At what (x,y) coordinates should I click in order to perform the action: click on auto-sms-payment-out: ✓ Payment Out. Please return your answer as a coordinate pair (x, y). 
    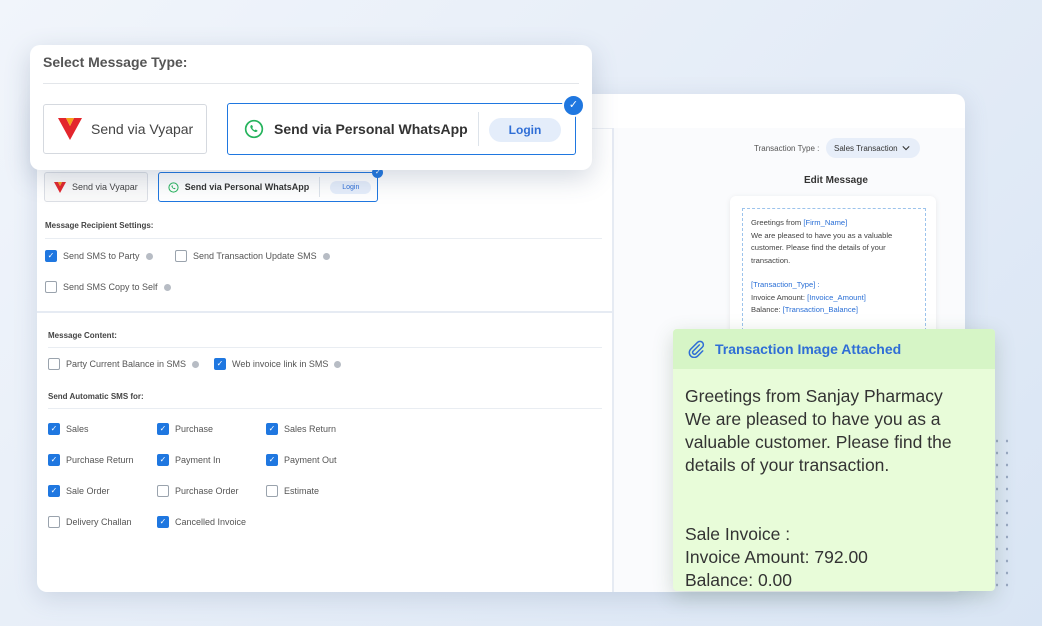
    Looking at the image, I should click on (301, 460).